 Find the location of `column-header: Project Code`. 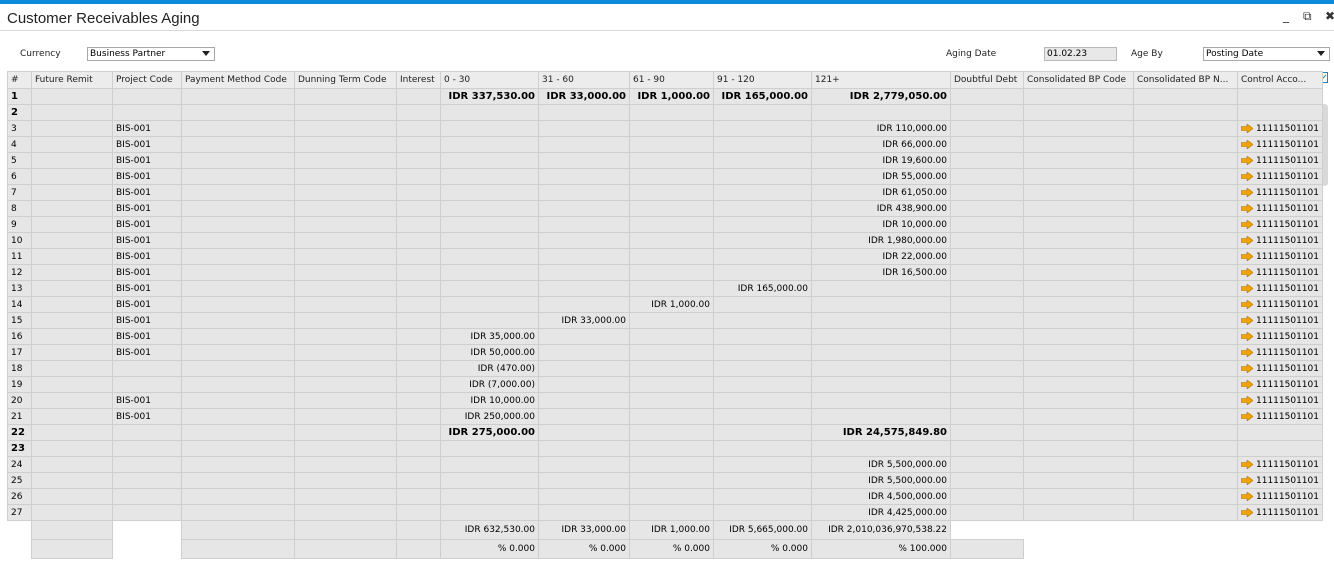

column-header: Project Code is located at coordinates (147, 80).